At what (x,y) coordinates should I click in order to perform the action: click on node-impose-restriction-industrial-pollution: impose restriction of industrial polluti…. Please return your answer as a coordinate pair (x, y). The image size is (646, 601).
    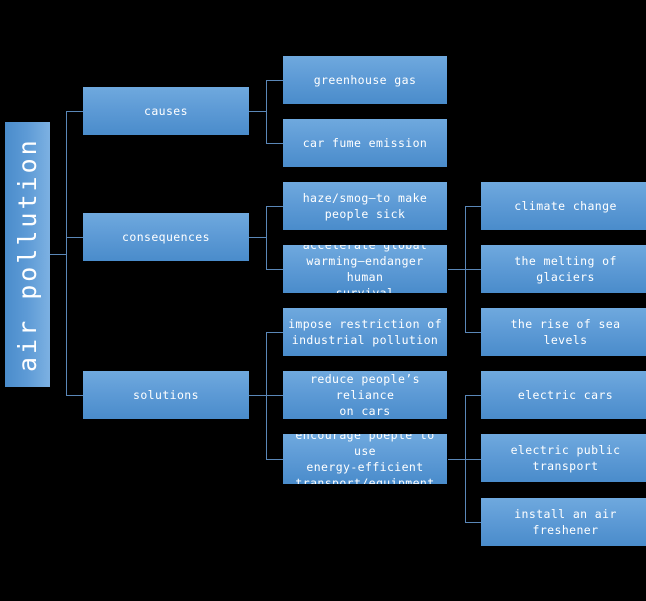
    Looking at the image, I should click on (365, 332).